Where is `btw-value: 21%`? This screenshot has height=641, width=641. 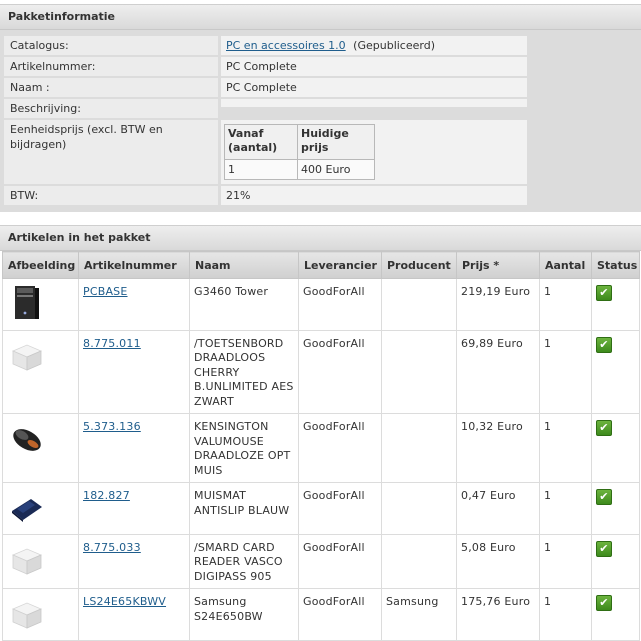 btw-value: 21% is located at coordinates (374, 195).